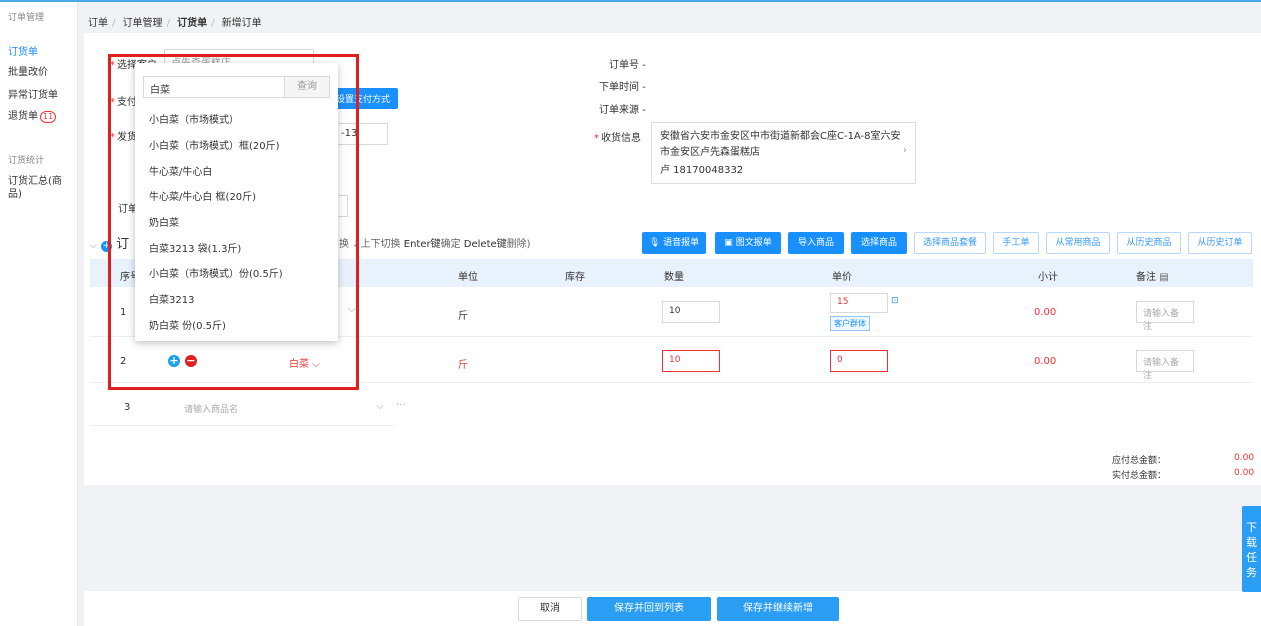  I want to click on select-goods-button: 选择商品, so click(879, 243).